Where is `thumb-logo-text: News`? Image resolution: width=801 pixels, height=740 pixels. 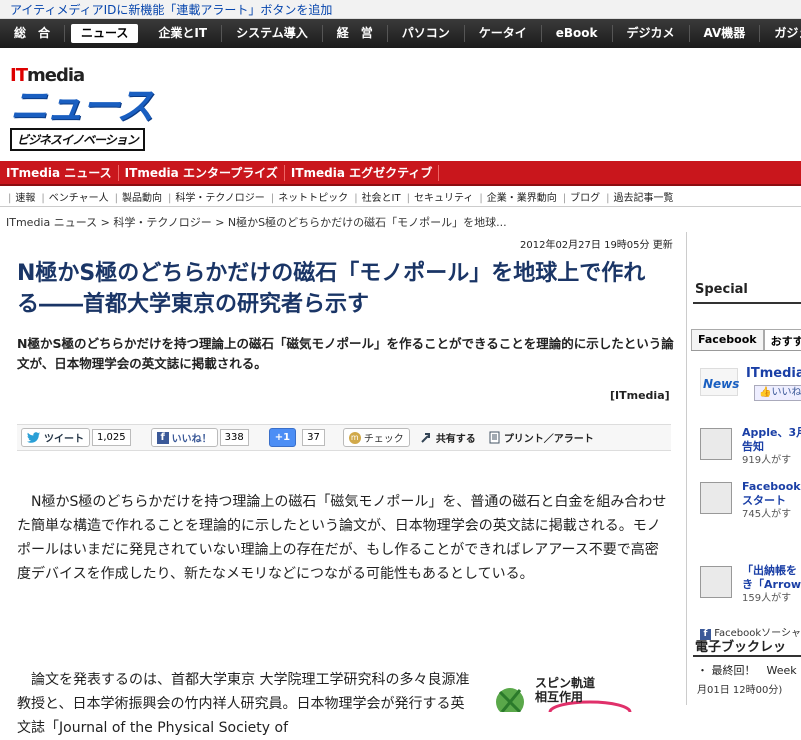 thumb-logo-text: News is located at coordinates (721, 384).